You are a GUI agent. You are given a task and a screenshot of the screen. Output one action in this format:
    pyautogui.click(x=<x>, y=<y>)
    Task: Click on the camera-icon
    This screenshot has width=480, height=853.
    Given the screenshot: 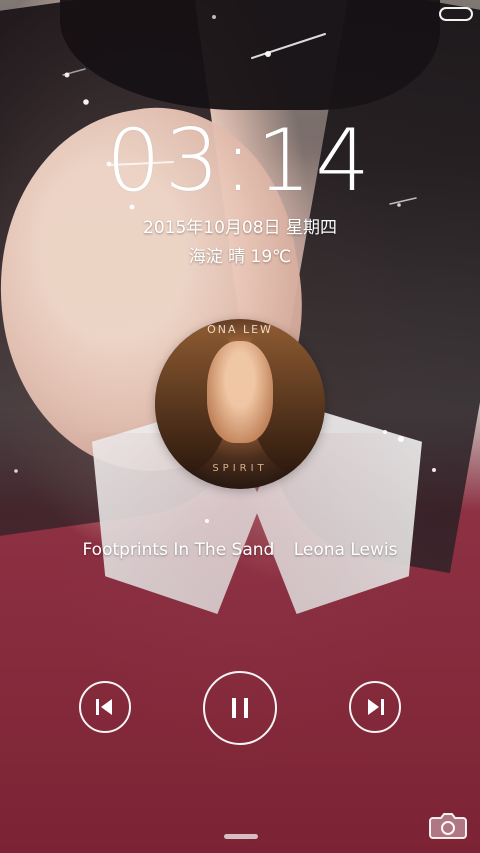 What is the action you would take?
    pyautogui.click(x=448, y=825)
    